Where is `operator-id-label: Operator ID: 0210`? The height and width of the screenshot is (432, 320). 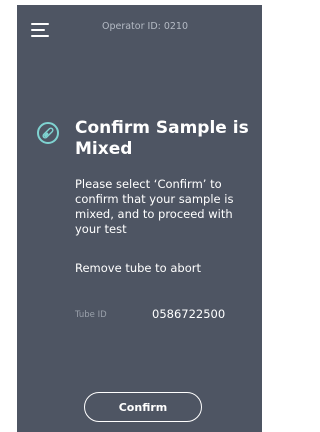
operator-id-label: Operator ID: 0210 is located at coordinates (145, 26).